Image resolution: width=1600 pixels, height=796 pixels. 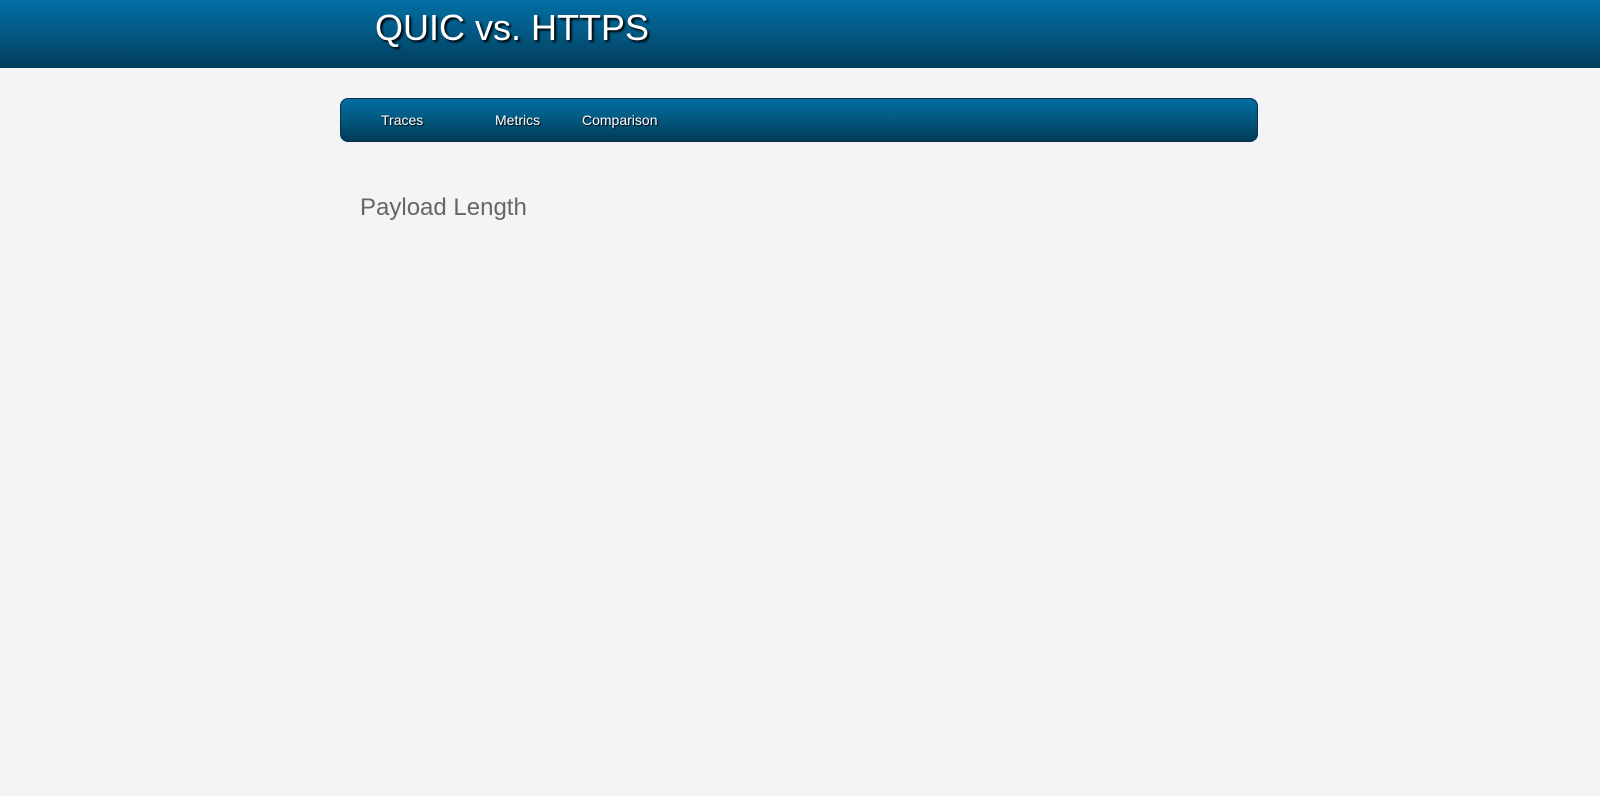 I want to click on site-title: QUIC vs. HTTPS, so click(x=512, y=27).